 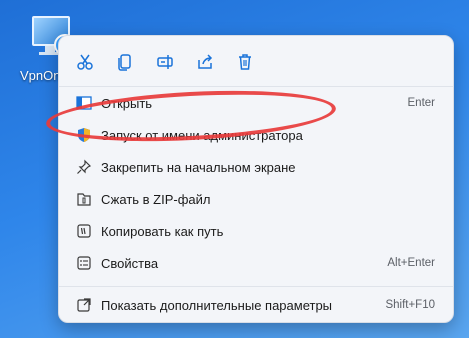 What do you see at coordinates (162, 231) in the screenshot?
I see `menu-item-label: Копировать как путь` at bounding box center [162, 231].